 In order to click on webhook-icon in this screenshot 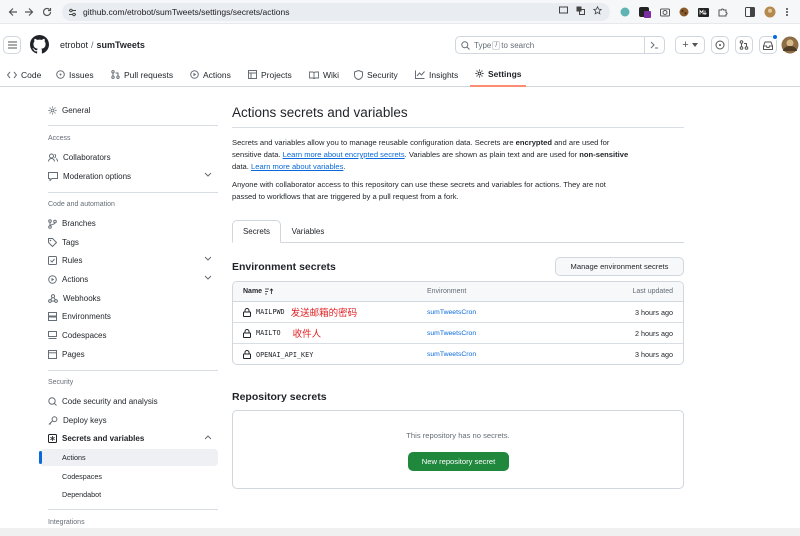, I will do `click(53, 298)`.